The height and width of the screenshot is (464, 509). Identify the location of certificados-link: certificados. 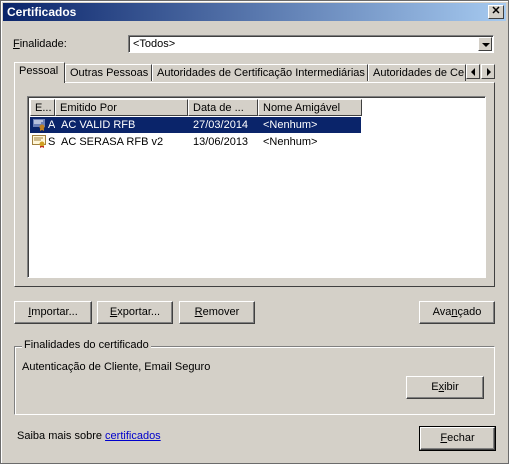
(133, 436).